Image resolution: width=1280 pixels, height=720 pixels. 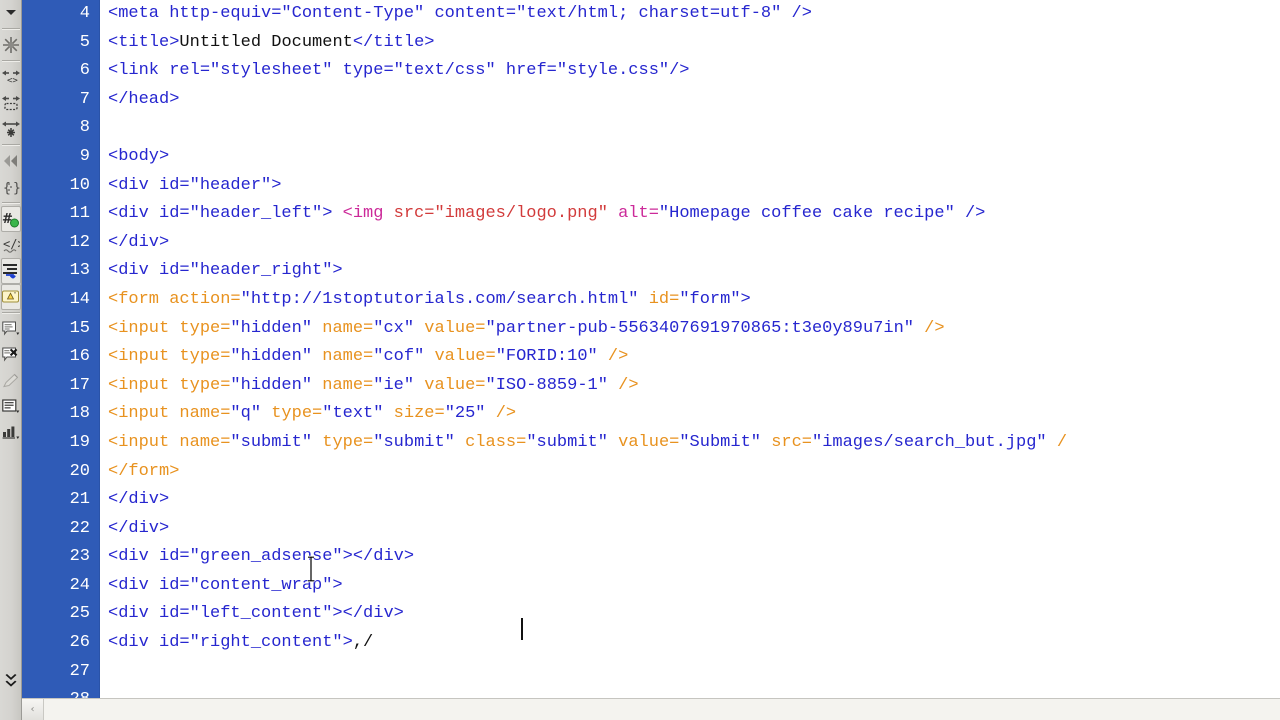 What do you see at coordinates (694, 271) in the screenshot?
I see `code-line: <div id="header_right">` at bounding box center [694, 271].